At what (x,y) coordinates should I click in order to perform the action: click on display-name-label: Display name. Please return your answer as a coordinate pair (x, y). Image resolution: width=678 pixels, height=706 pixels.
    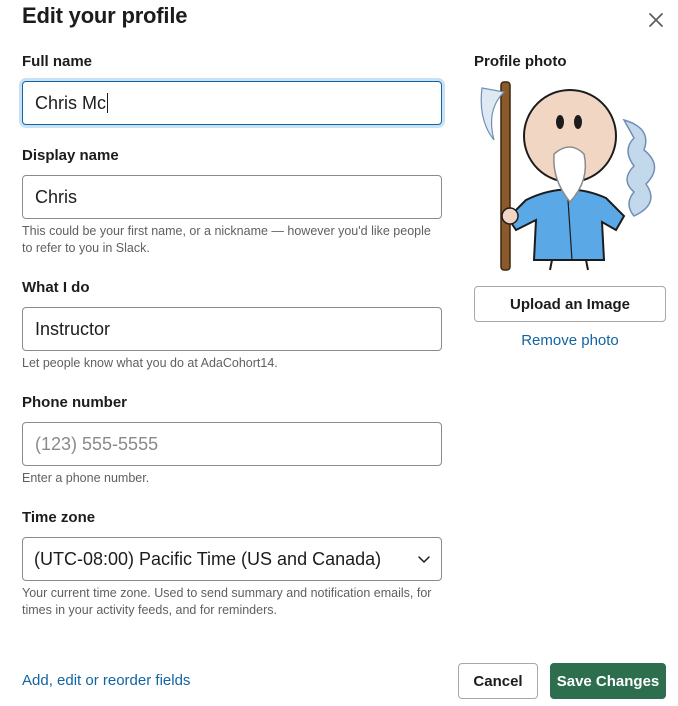
    Looking at the image, I should click on (70, 155).